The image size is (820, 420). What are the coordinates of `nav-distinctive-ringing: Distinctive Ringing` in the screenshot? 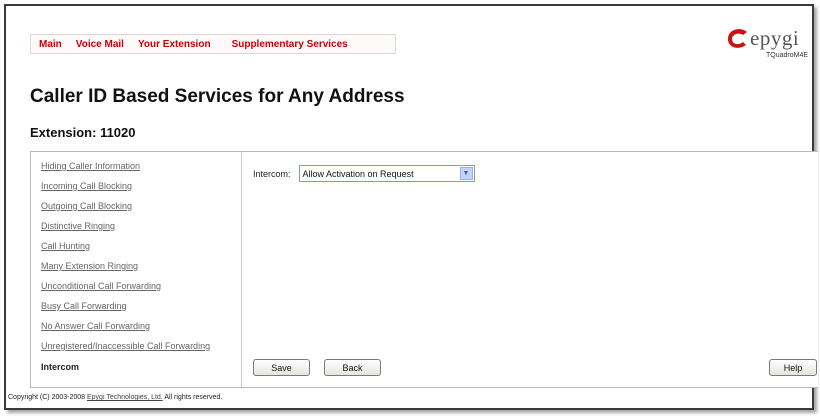 It's located at (78, 226).